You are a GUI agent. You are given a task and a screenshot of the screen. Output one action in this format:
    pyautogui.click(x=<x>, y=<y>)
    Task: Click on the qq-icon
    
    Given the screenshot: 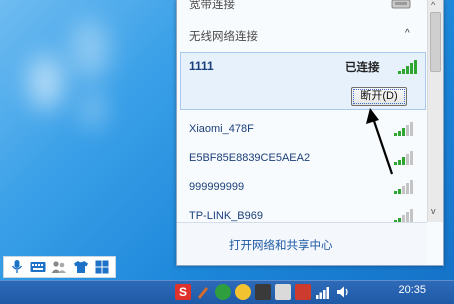 What is the action you would take?
    pyautogui.click(x=243, y=292)
    